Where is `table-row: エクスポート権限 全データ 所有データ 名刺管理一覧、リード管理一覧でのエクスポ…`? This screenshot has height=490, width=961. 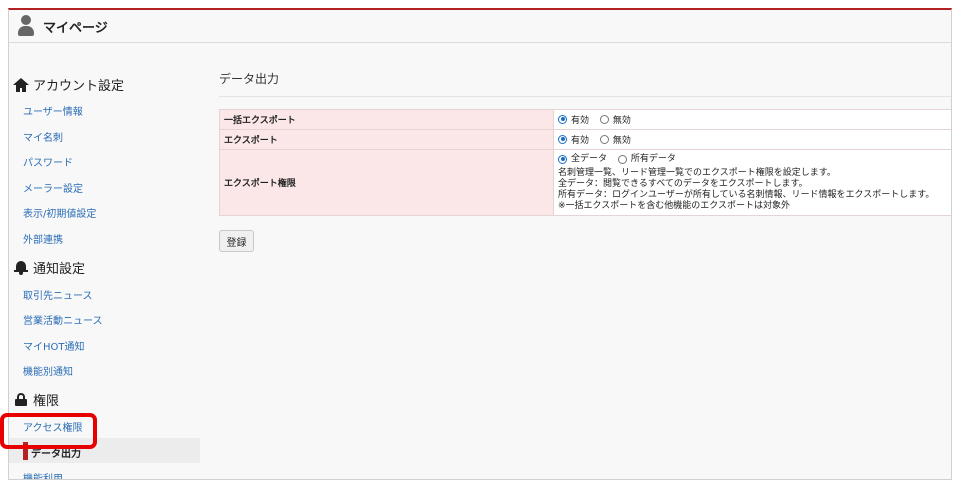
table-row: エクスポート権限 全データ 所有データ 名刺管理一覧、リード管理一覧でのエクスポ… is located at coordinates (585, 182).